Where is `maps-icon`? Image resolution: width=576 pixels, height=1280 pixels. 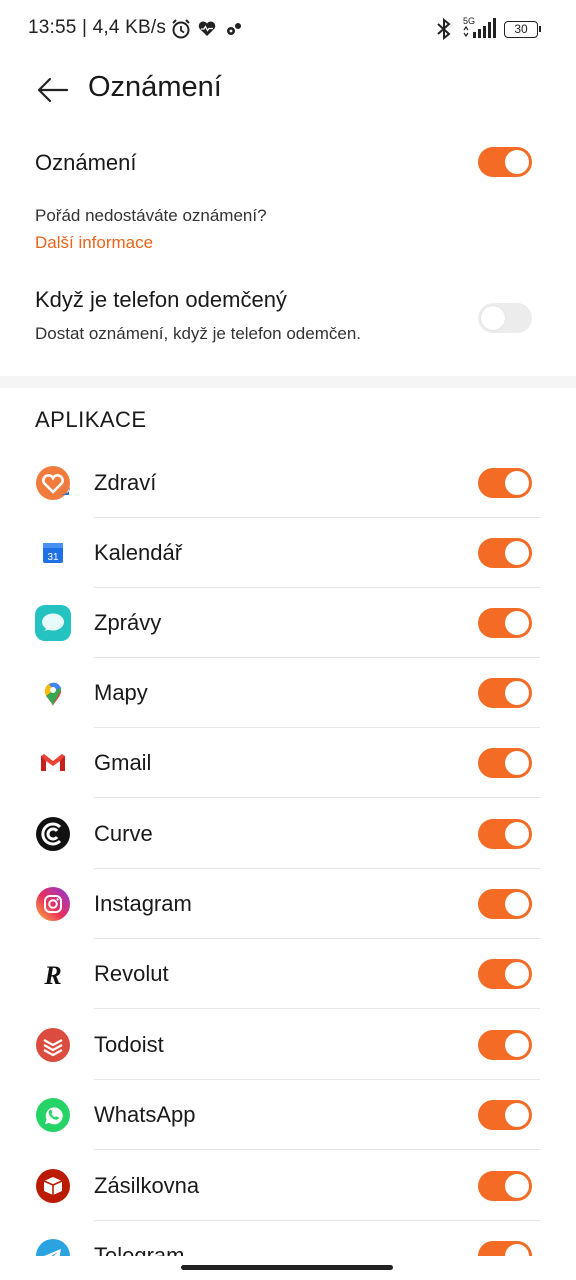
maps-icon is located at coordinates (53, 693).